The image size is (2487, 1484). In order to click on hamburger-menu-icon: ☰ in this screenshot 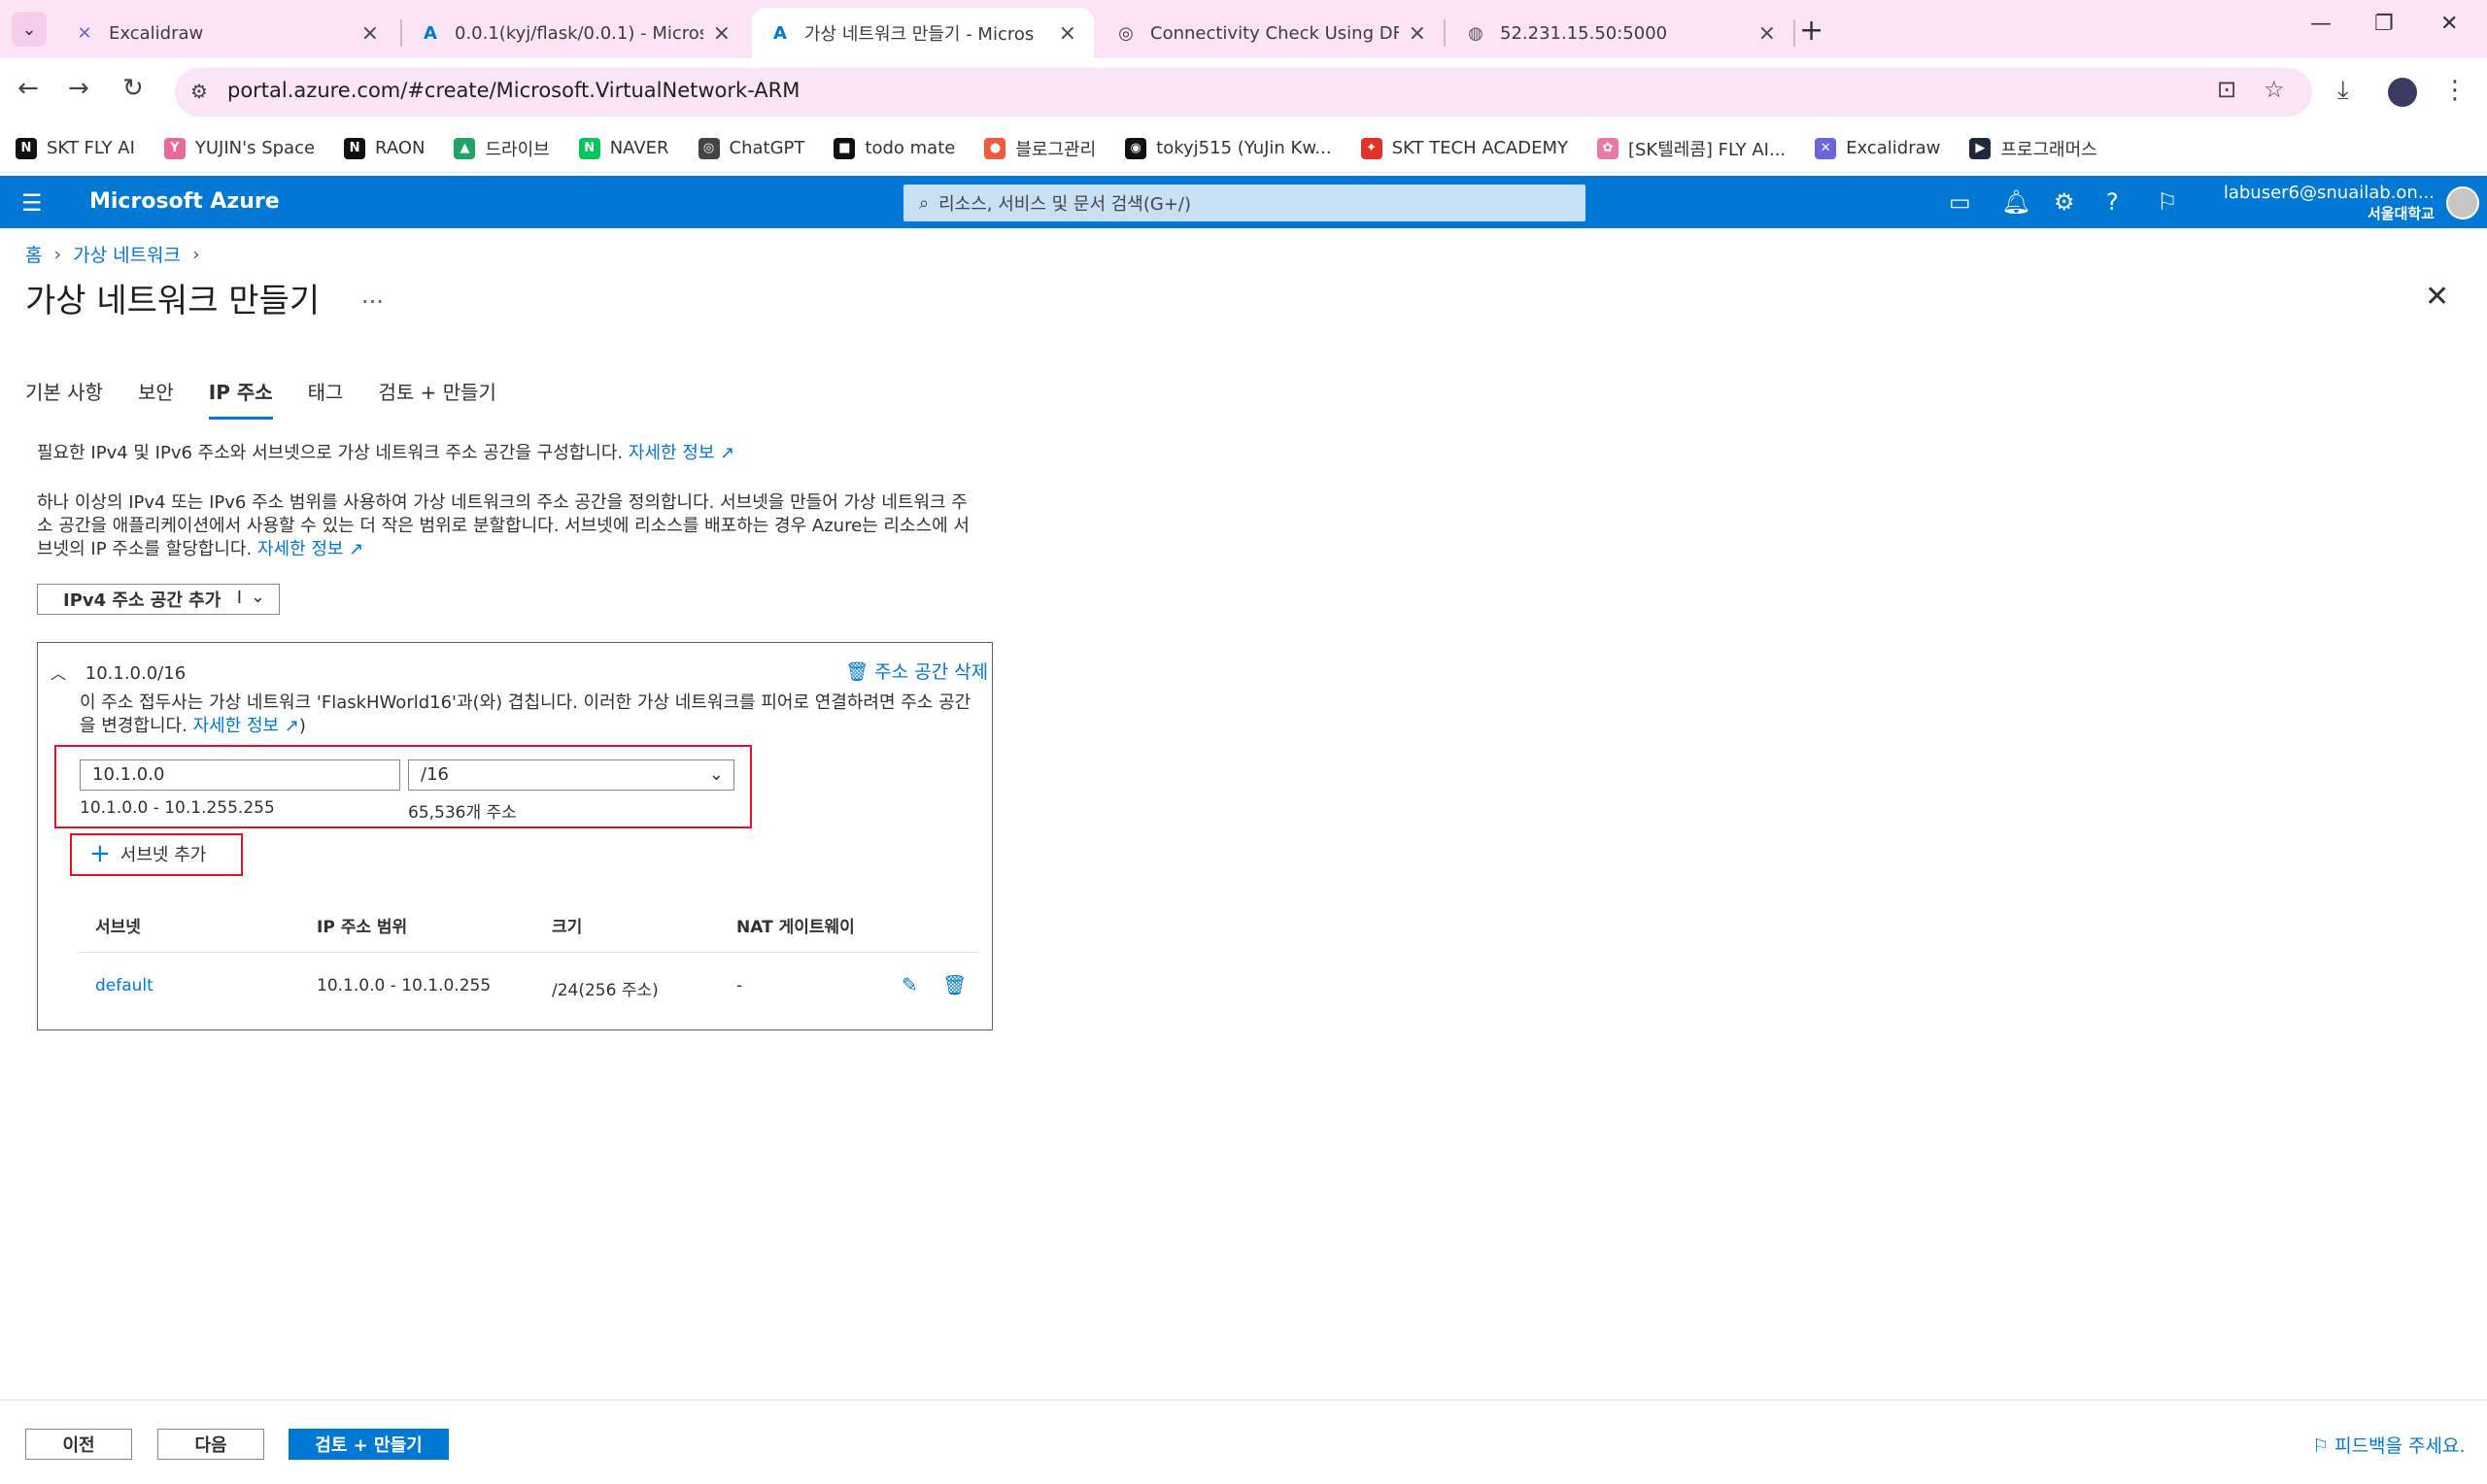, I will do `click(32, 203)`.